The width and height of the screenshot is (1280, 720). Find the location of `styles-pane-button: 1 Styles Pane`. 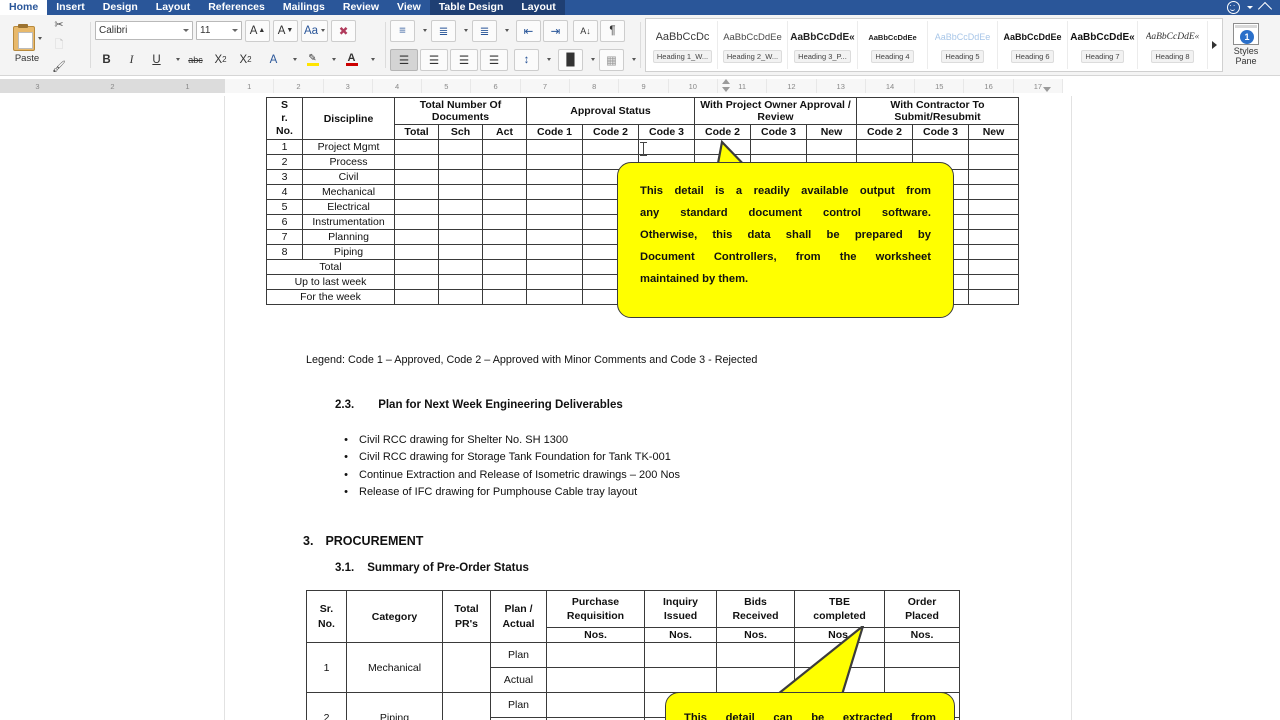

styles-pane-button: 1 Styles Pane is located at coordinates (1246, 45).